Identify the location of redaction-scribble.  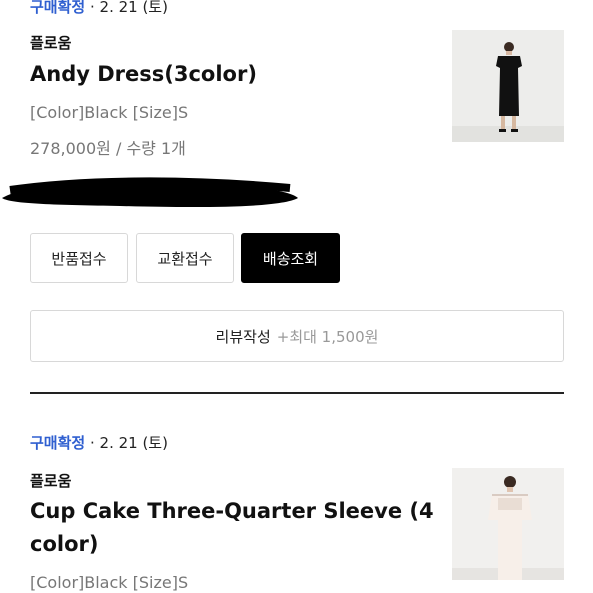
(150, 192).